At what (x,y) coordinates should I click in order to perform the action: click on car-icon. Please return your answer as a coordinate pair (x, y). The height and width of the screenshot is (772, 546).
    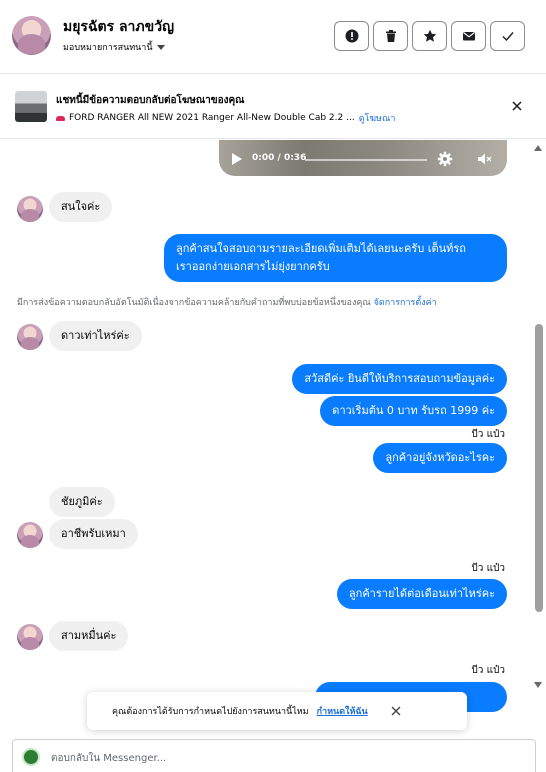
    Looking at the image, I should click on (60, 118).